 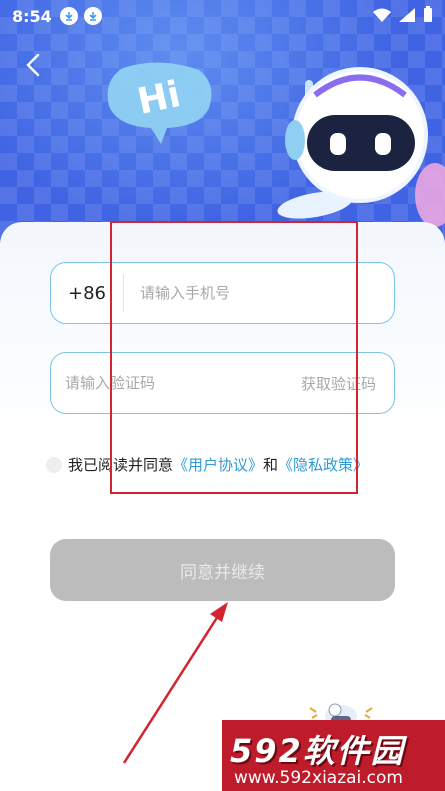 What do you see at coordinates (218, 464) in the screenshot?
I see `user-agreement-link: 《用户协议》` at bounding box center [218, 464].